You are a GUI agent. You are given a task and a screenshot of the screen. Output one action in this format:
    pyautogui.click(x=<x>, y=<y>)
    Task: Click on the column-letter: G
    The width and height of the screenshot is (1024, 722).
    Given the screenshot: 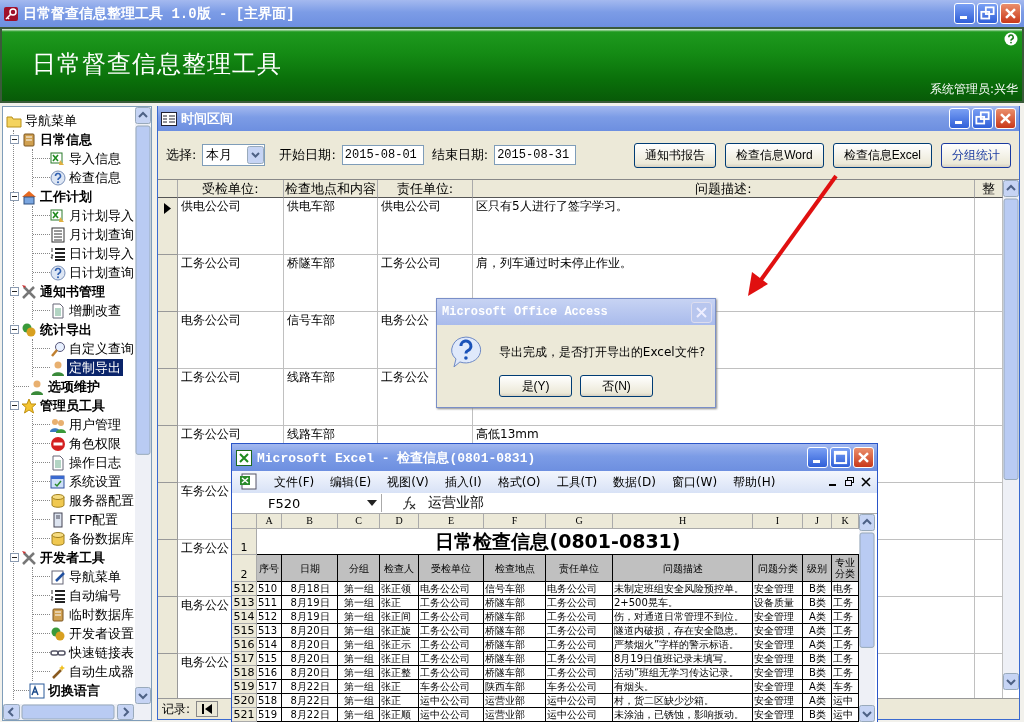 What is the action you would take?
    pyautogui.click(x=579, y=521)
    